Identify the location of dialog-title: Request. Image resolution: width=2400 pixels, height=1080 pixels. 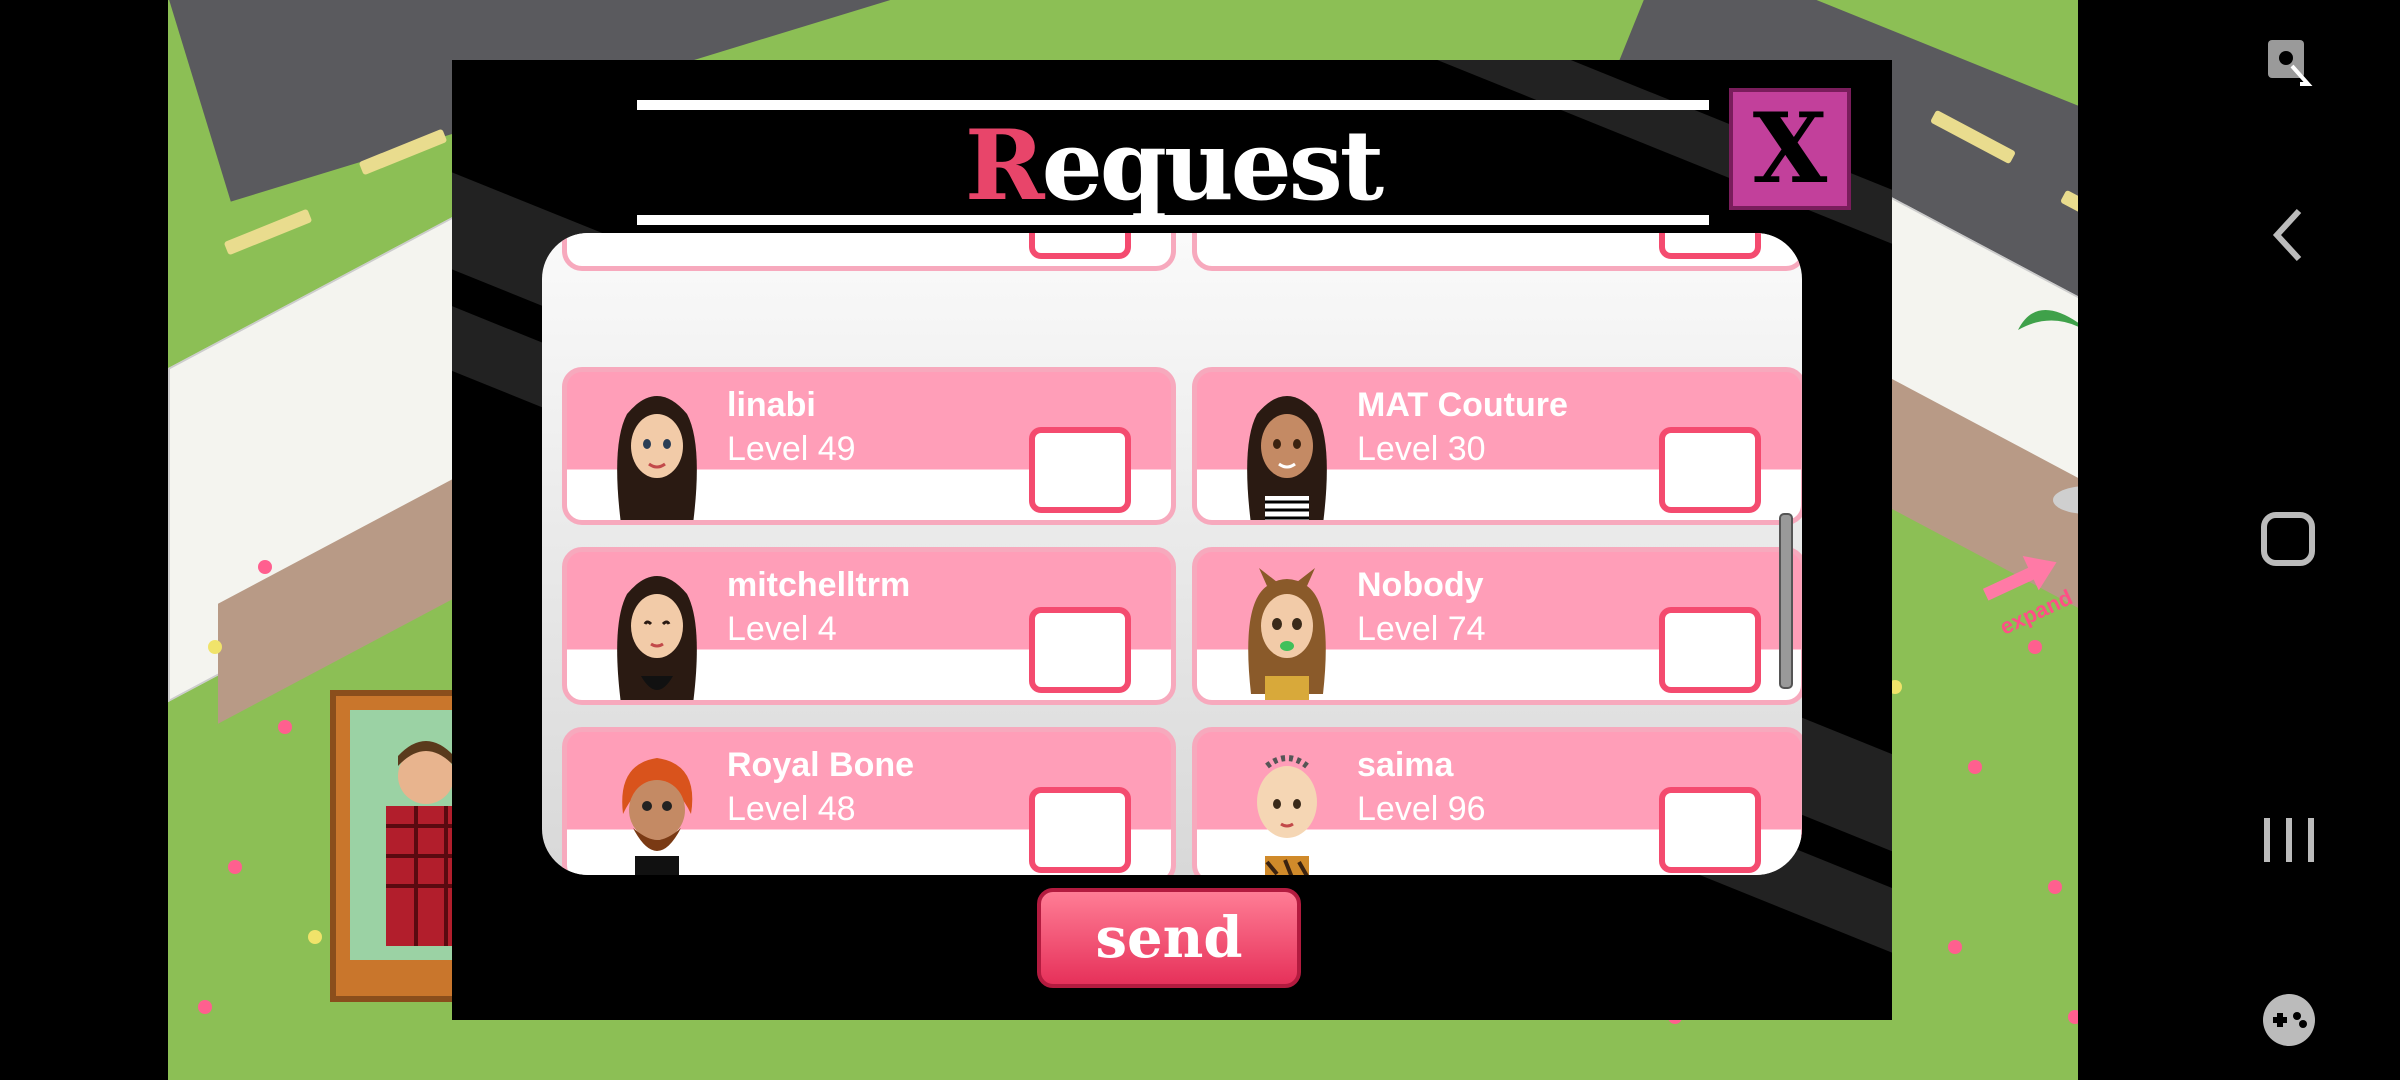
(1173, 166).